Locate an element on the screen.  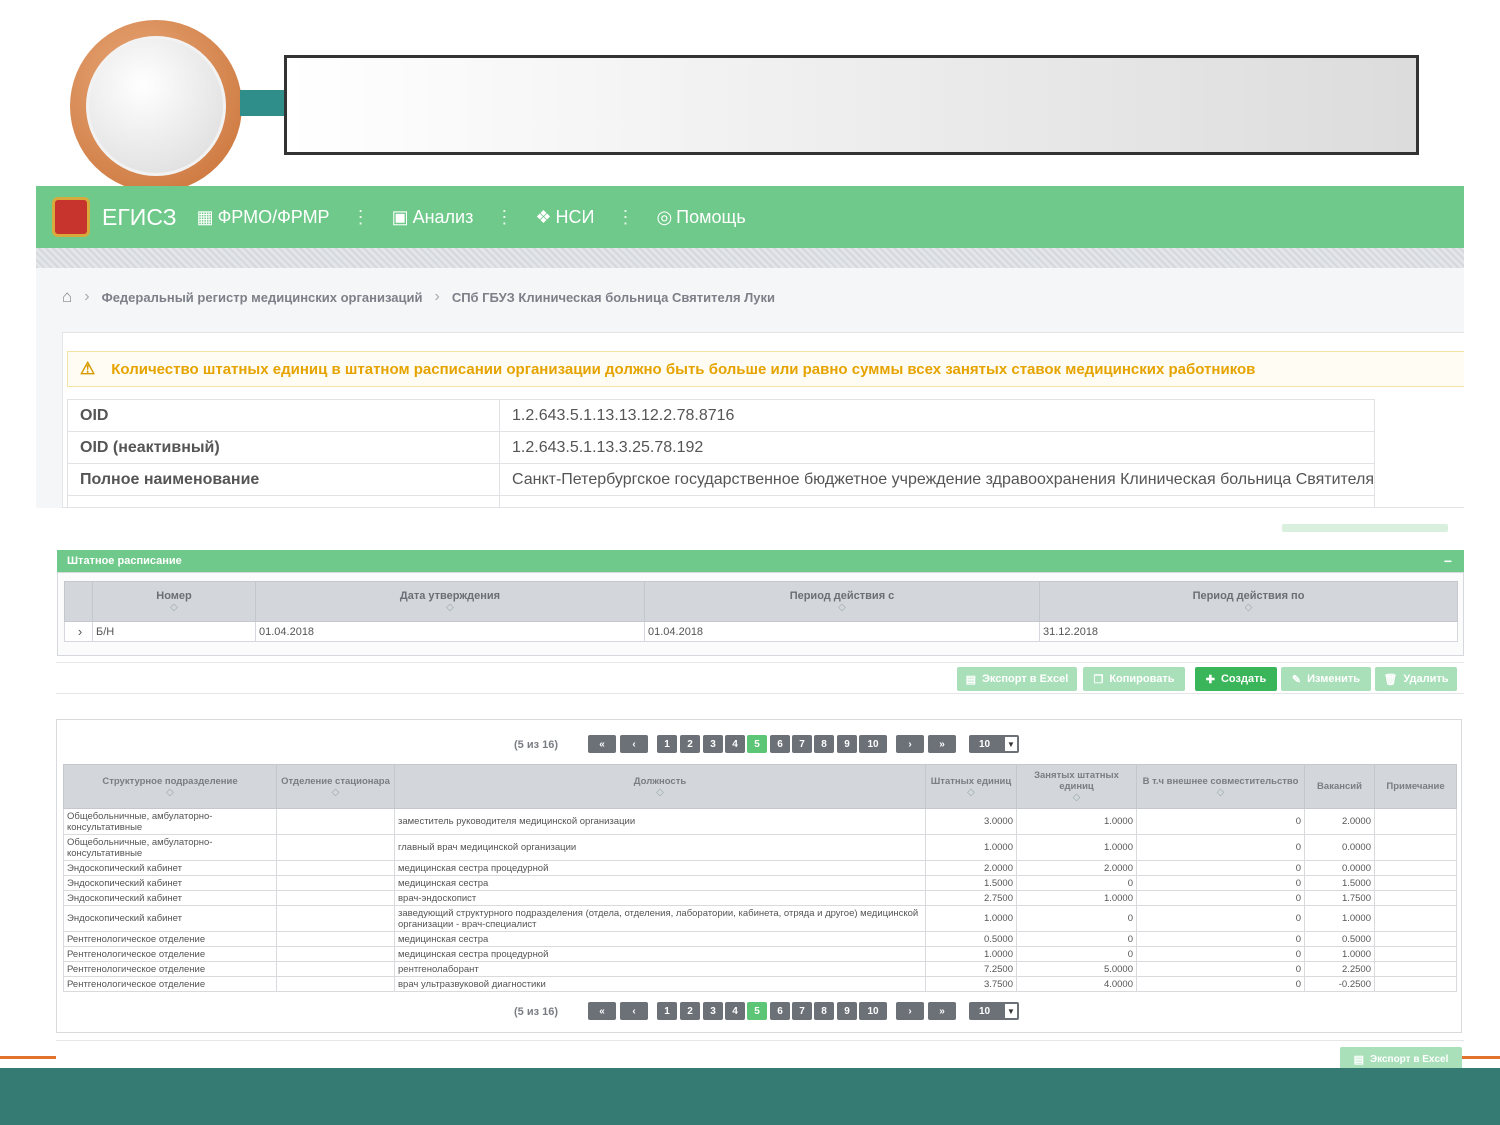
column-header-approved: Дата утверждения ◇ is located at coordinates (450, 601).